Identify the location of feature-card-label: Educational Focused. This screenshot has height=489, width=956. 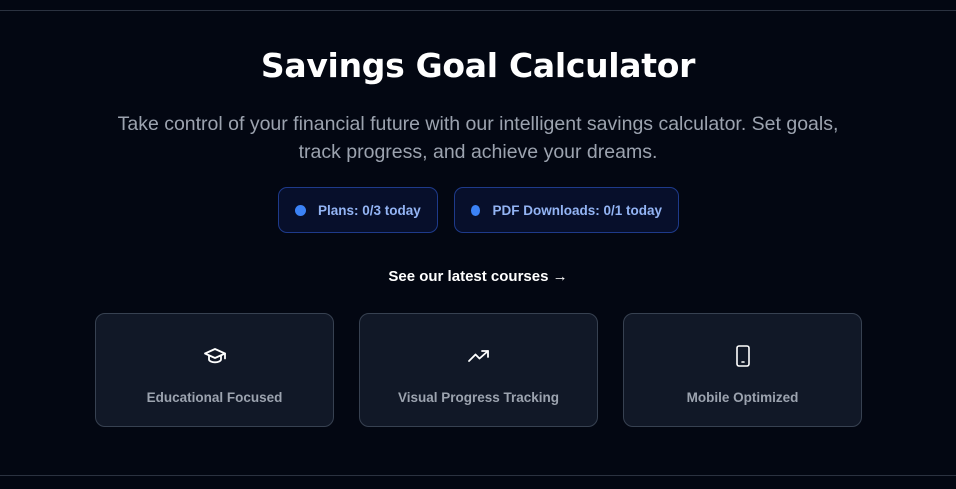
(214, 397).